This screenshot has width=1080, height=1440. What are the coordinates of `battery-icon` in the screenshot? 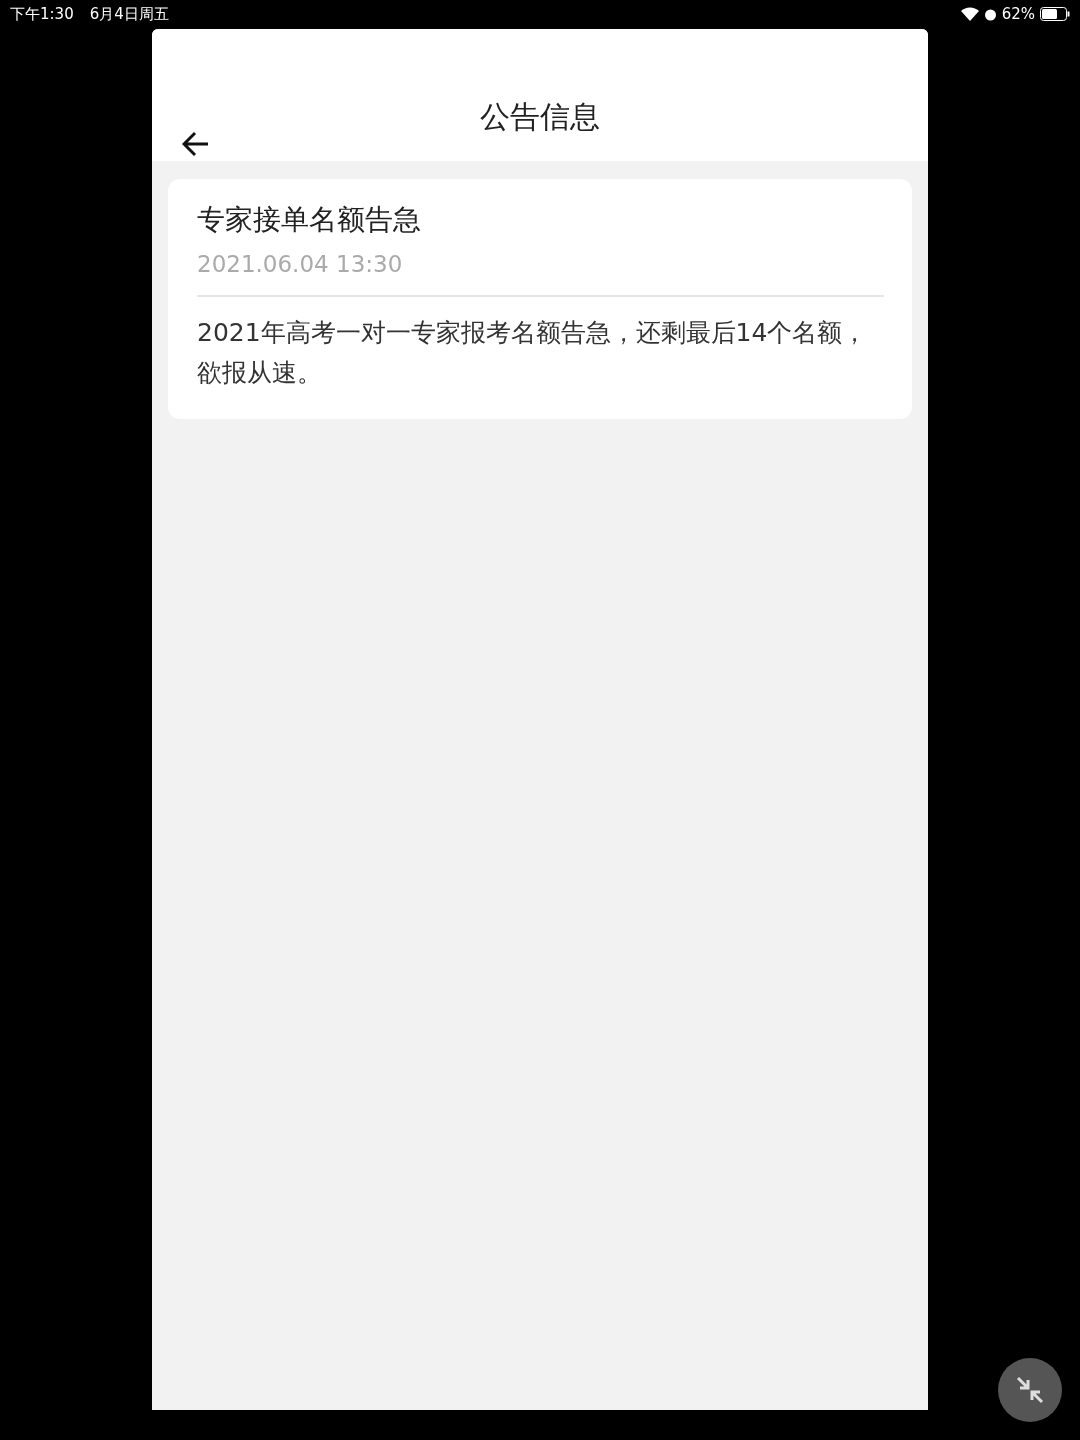 It's located at (1055, 14).